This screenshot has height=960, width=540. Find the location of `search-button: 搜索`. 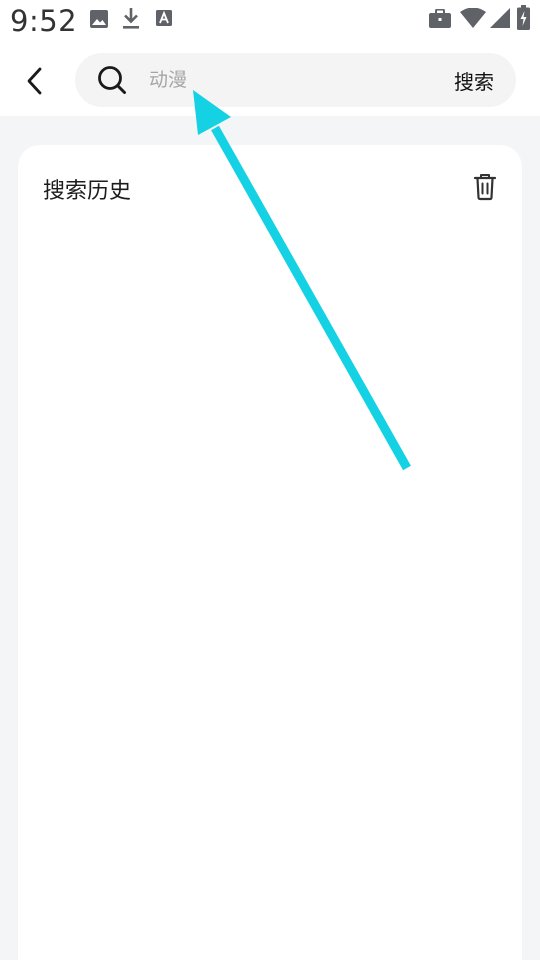

search-button: 搜索 is located at coordinates (474, 80).